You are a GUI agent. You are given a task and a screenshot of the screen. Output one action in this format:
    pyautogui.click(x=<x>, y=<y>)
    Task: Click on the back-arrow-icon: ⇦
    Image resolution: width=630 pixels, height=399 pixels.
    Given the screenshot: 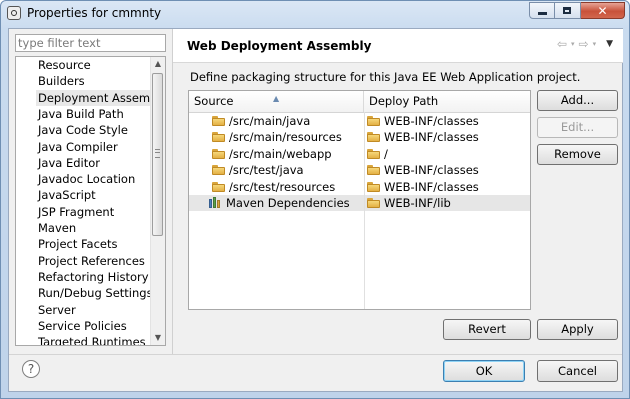 What is the action you would take?
    pyautogui.click(x=562, y=44)
    